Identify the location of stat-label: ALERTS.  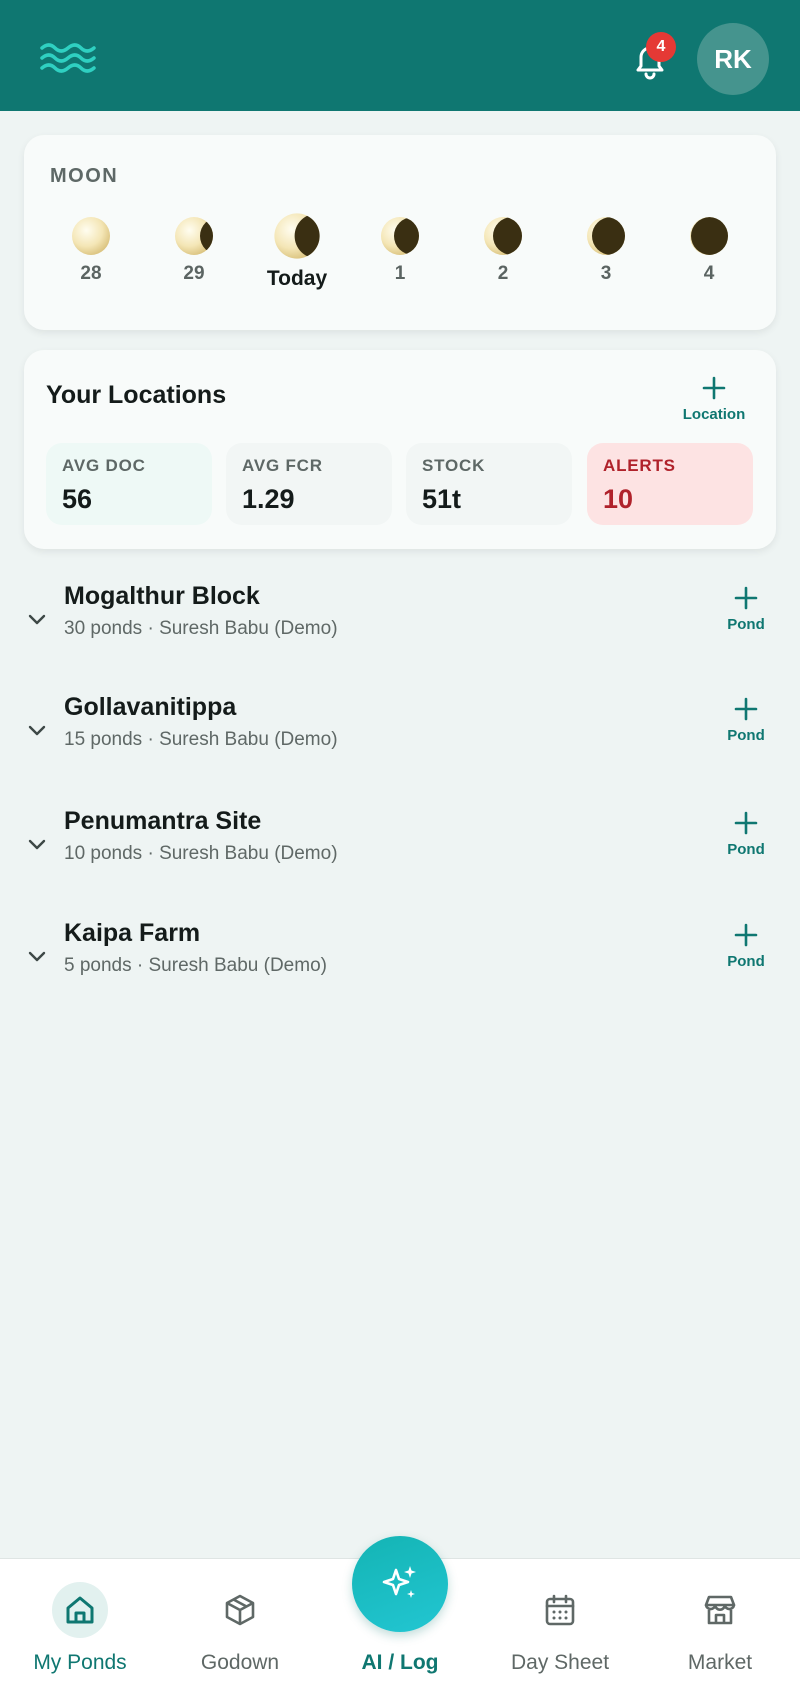
(639, 465).